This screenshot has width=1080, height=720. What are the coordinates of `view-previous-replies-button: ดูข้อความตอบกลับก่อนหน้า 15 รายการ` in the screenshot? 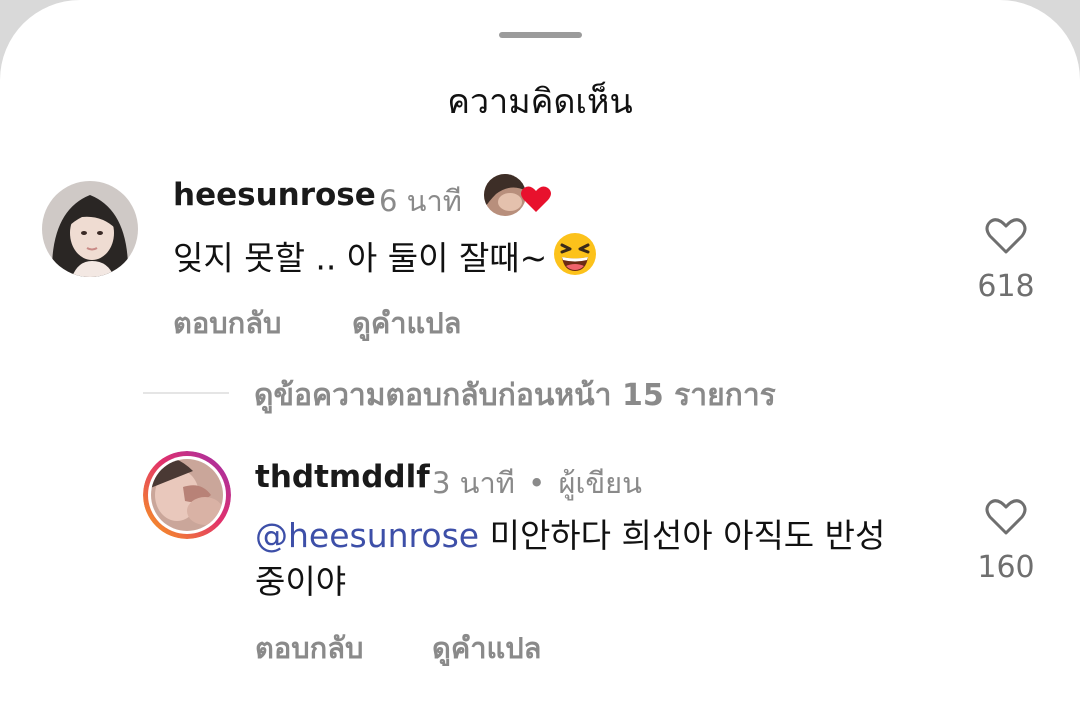 It's located at (515, 395).